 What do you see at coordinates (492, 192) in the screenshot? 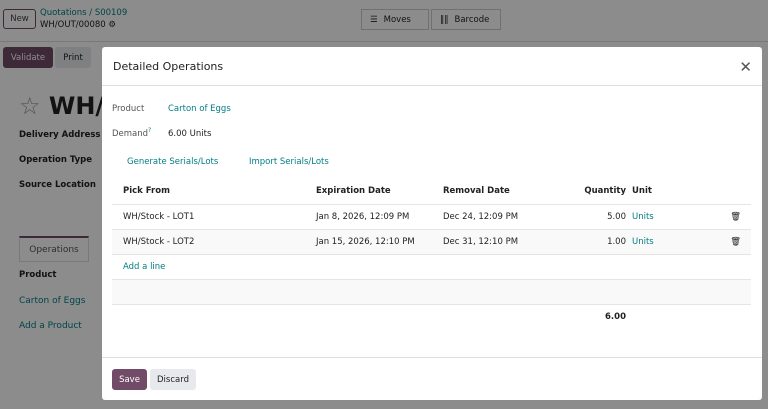
I see `col-removal-date: Removal Date` at bounding box center [492, 192].